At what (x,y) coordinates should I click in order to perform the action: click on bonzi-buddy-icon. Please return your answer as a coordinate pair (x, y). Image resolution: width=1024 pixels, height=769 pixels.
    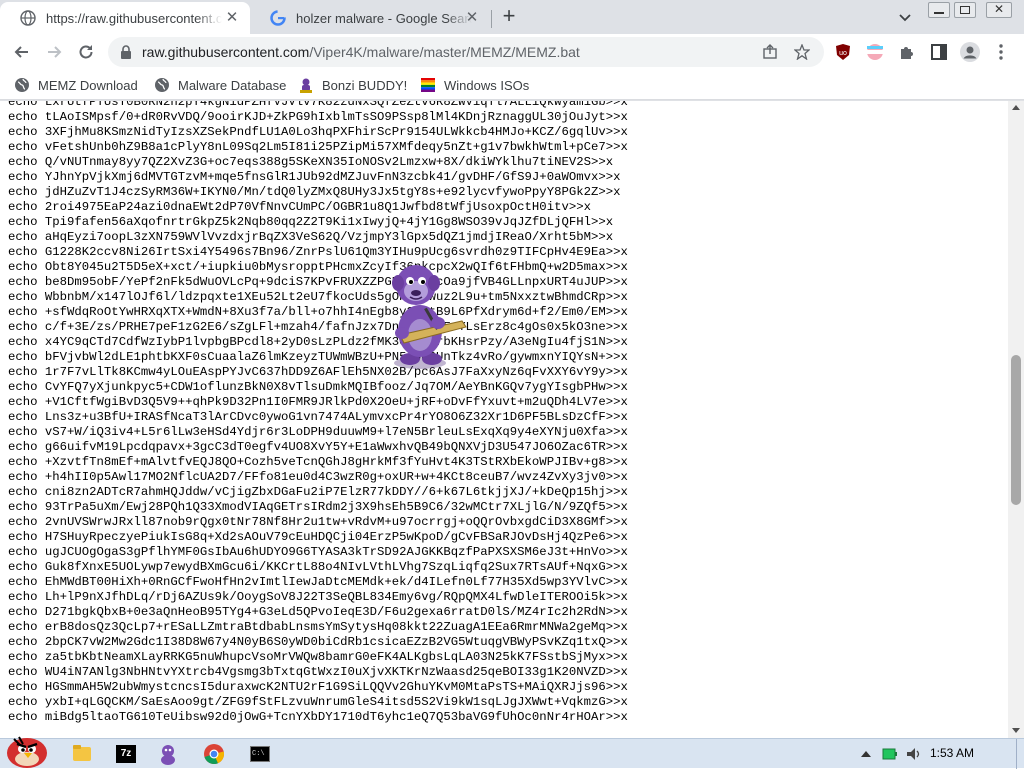
    Looking at the image, I should click on (425, 311).